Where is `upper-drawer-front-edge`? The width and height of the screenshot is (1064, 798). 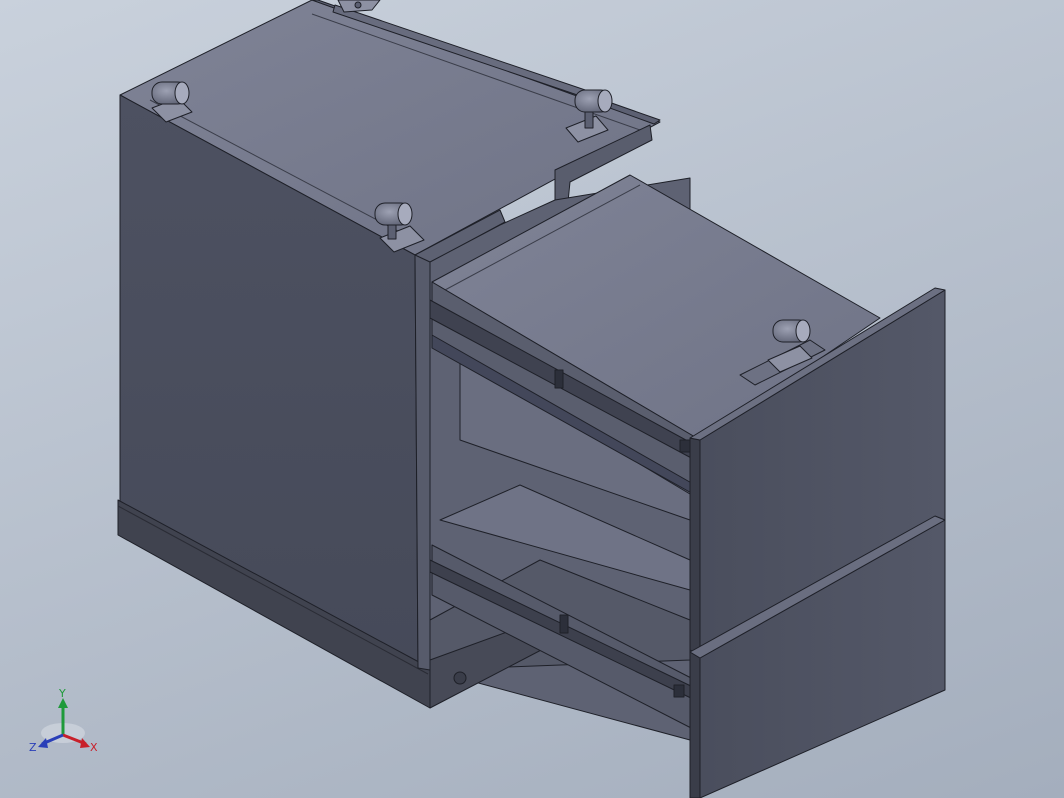
upper-drawer-front-edge is located at coordinates (695, 546).